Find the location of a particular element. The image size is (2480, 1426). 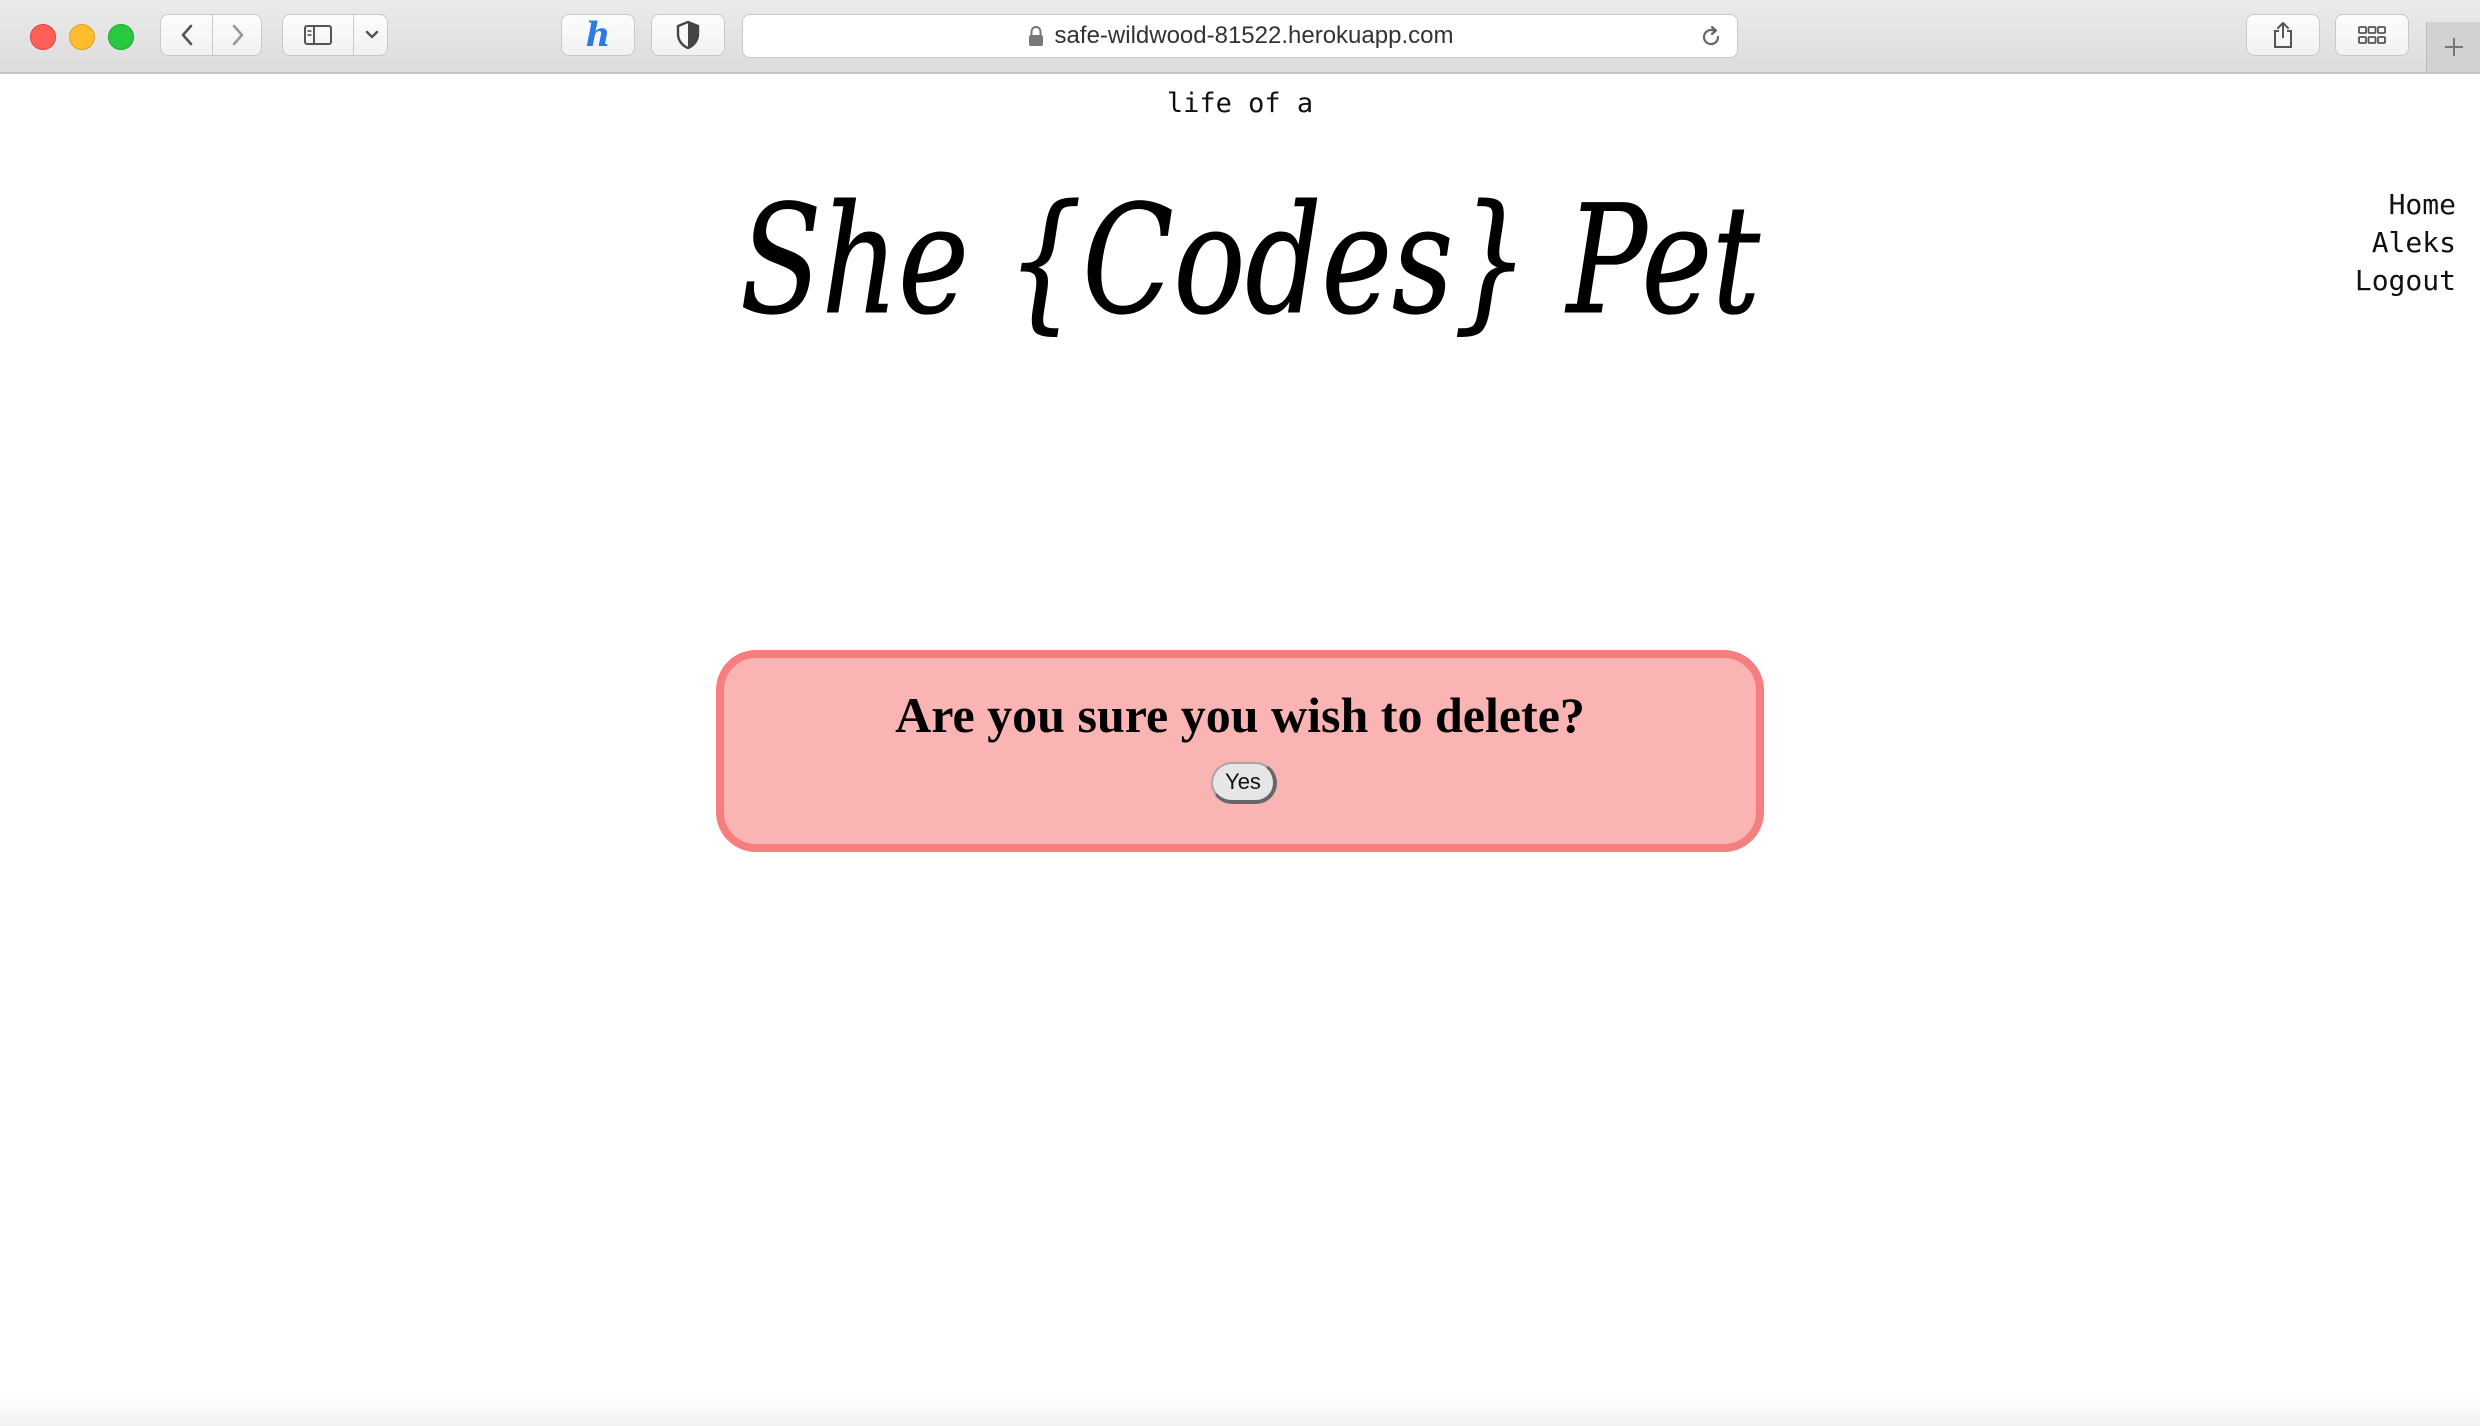

close-window-button is located at coordinates (43, 37).